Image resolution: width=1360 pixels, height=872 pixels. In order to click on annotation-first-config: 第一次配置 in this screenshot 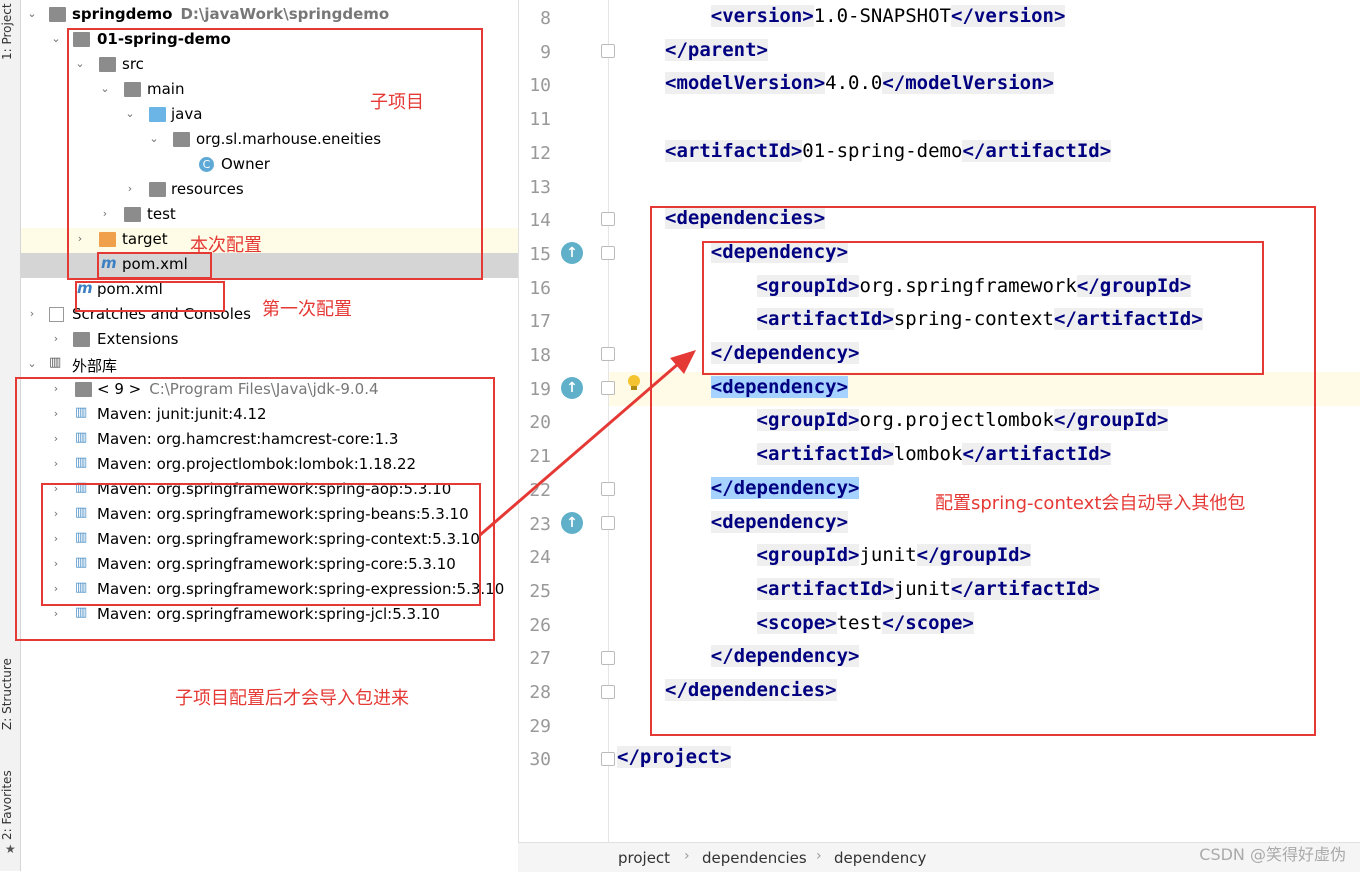, I will do `click(307, 309)`.